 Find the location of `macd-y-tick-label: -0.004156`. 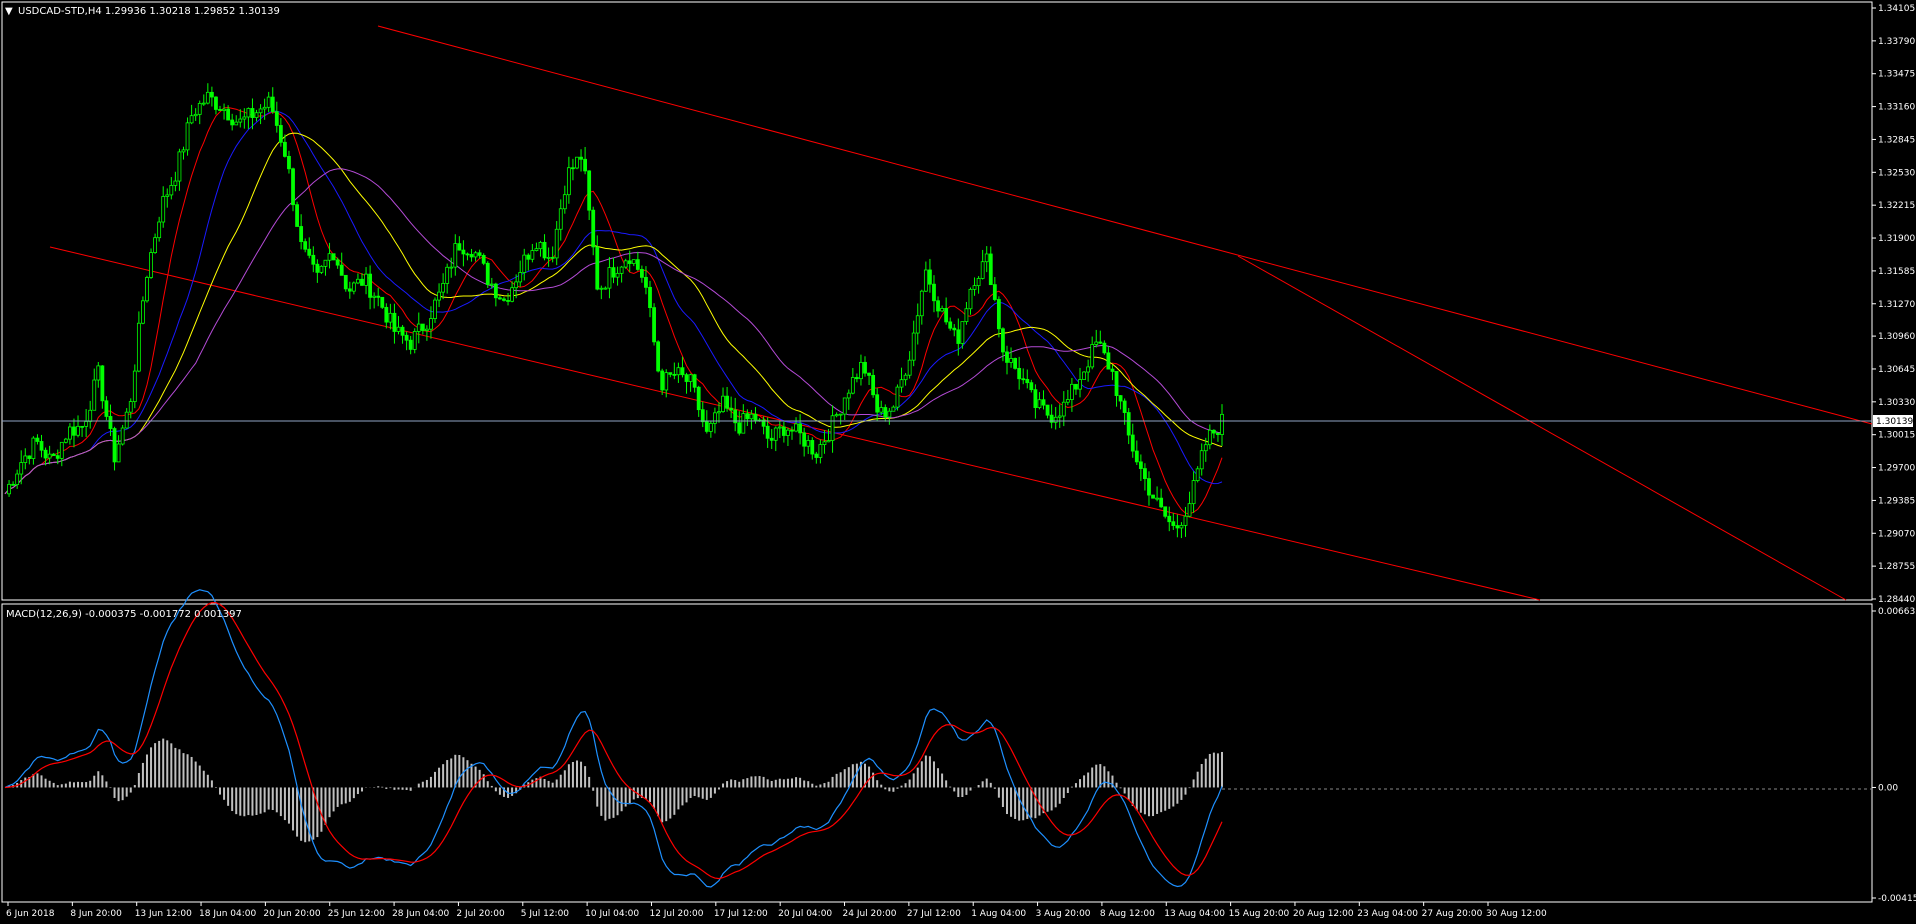

macd-y-tick-label: -0.004156 is located at coordinates (1897, 899).